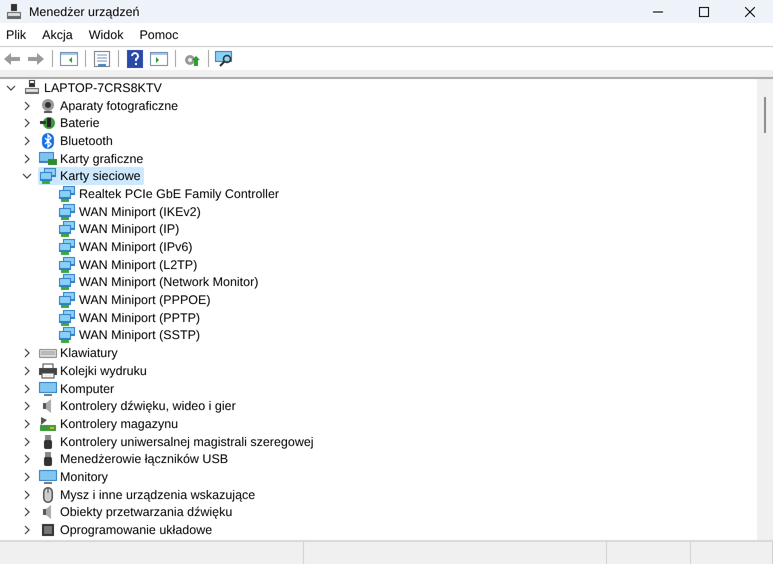 The width and height of the screenshot is (773, 564). Describe the element at coordinates (48, 158) in the screenshot. I see `display-card-icon` at that location.